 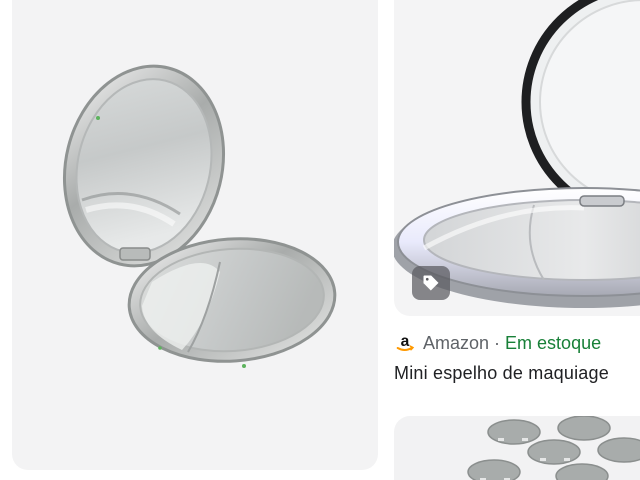 I want to click on svg-text: a, so click(x=405, y=341).